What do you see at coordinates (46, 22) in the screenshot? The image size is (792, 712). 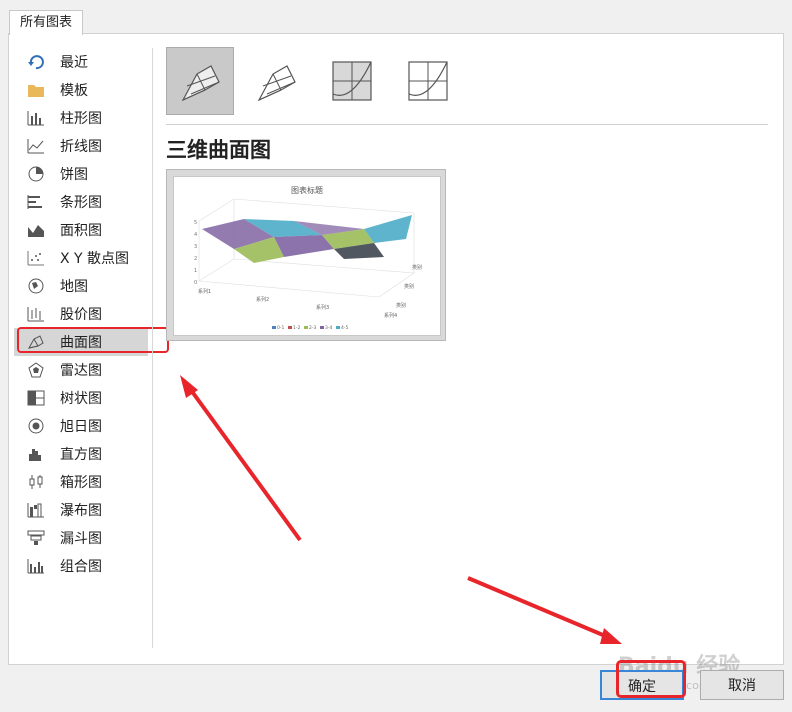 I see `tab-all-charts: 所有图表` at bounding box center [46, 22].